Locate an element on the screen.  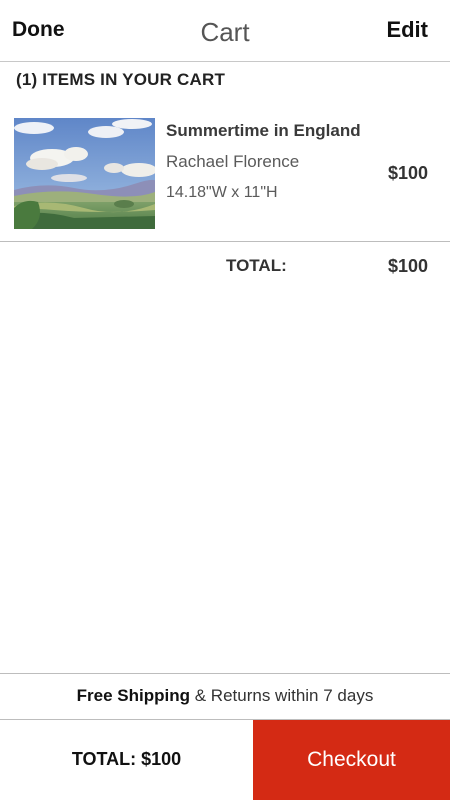
cart-total-label: TOTAL: is located at coordinates (256, 265).